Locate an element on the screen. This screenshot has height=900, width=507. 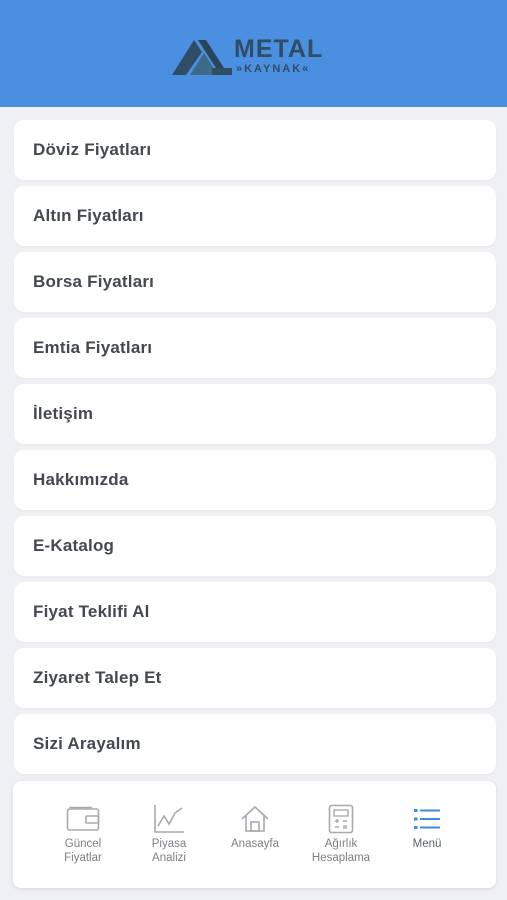
menu-item-hakkimizda: Hakkımızda is located at coordinates (255, 480).